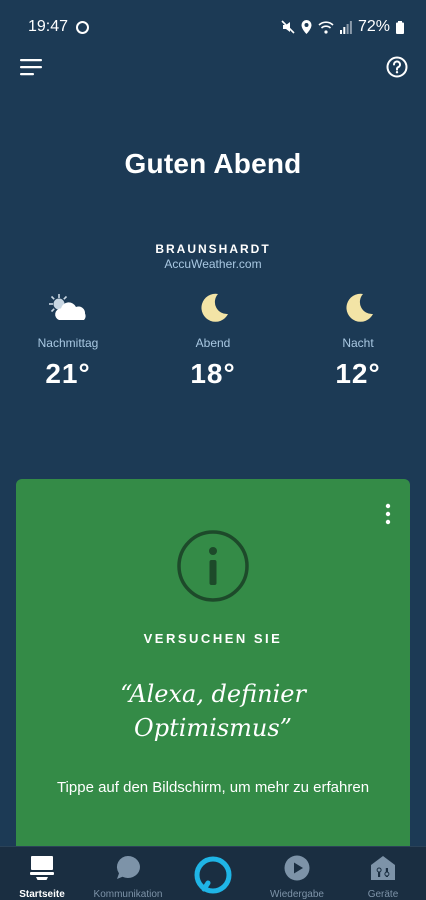 The image size is (426, 900). I want to click on devices-icon, so click(383, 868).